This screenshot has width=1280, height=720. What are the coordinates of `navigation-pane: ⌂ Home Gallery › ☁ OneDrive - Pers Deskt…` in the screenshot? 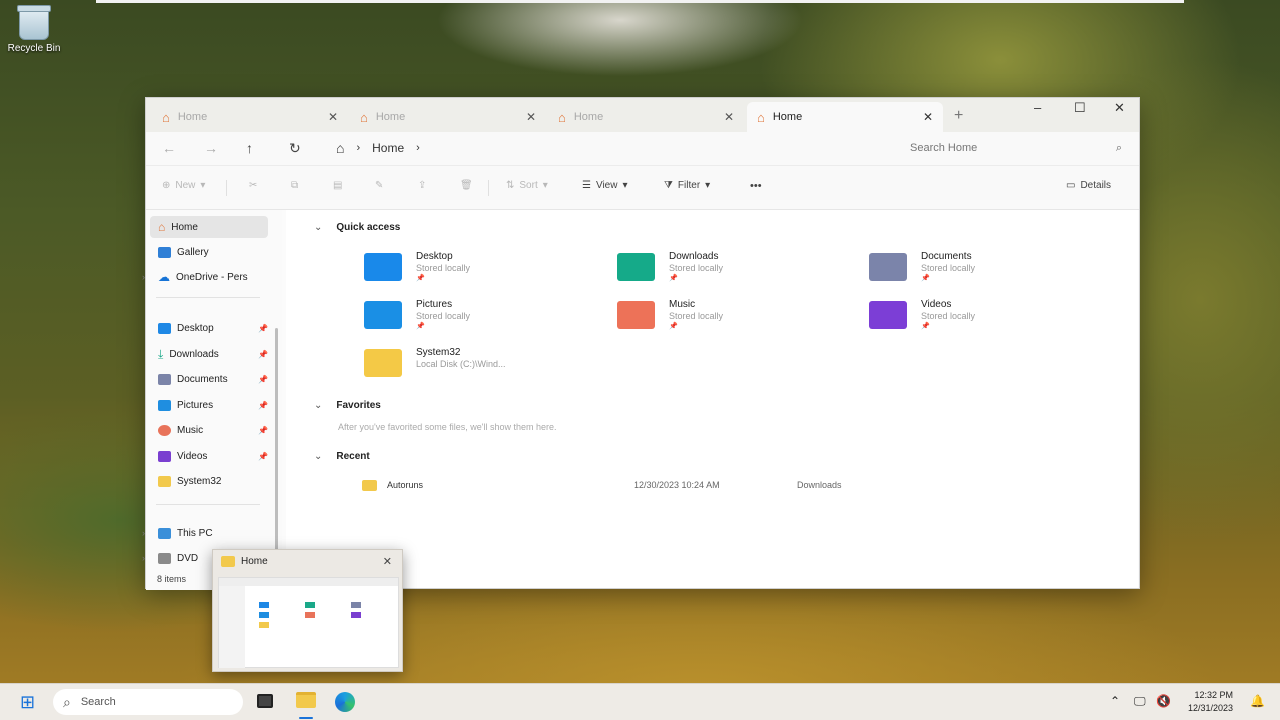 It's located at (212, 414).